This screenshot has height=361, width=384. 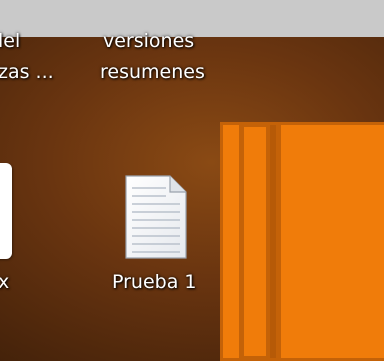 I want to click on desktop-item-label-versiones-line1: versiones, so click(x=148, y=41).